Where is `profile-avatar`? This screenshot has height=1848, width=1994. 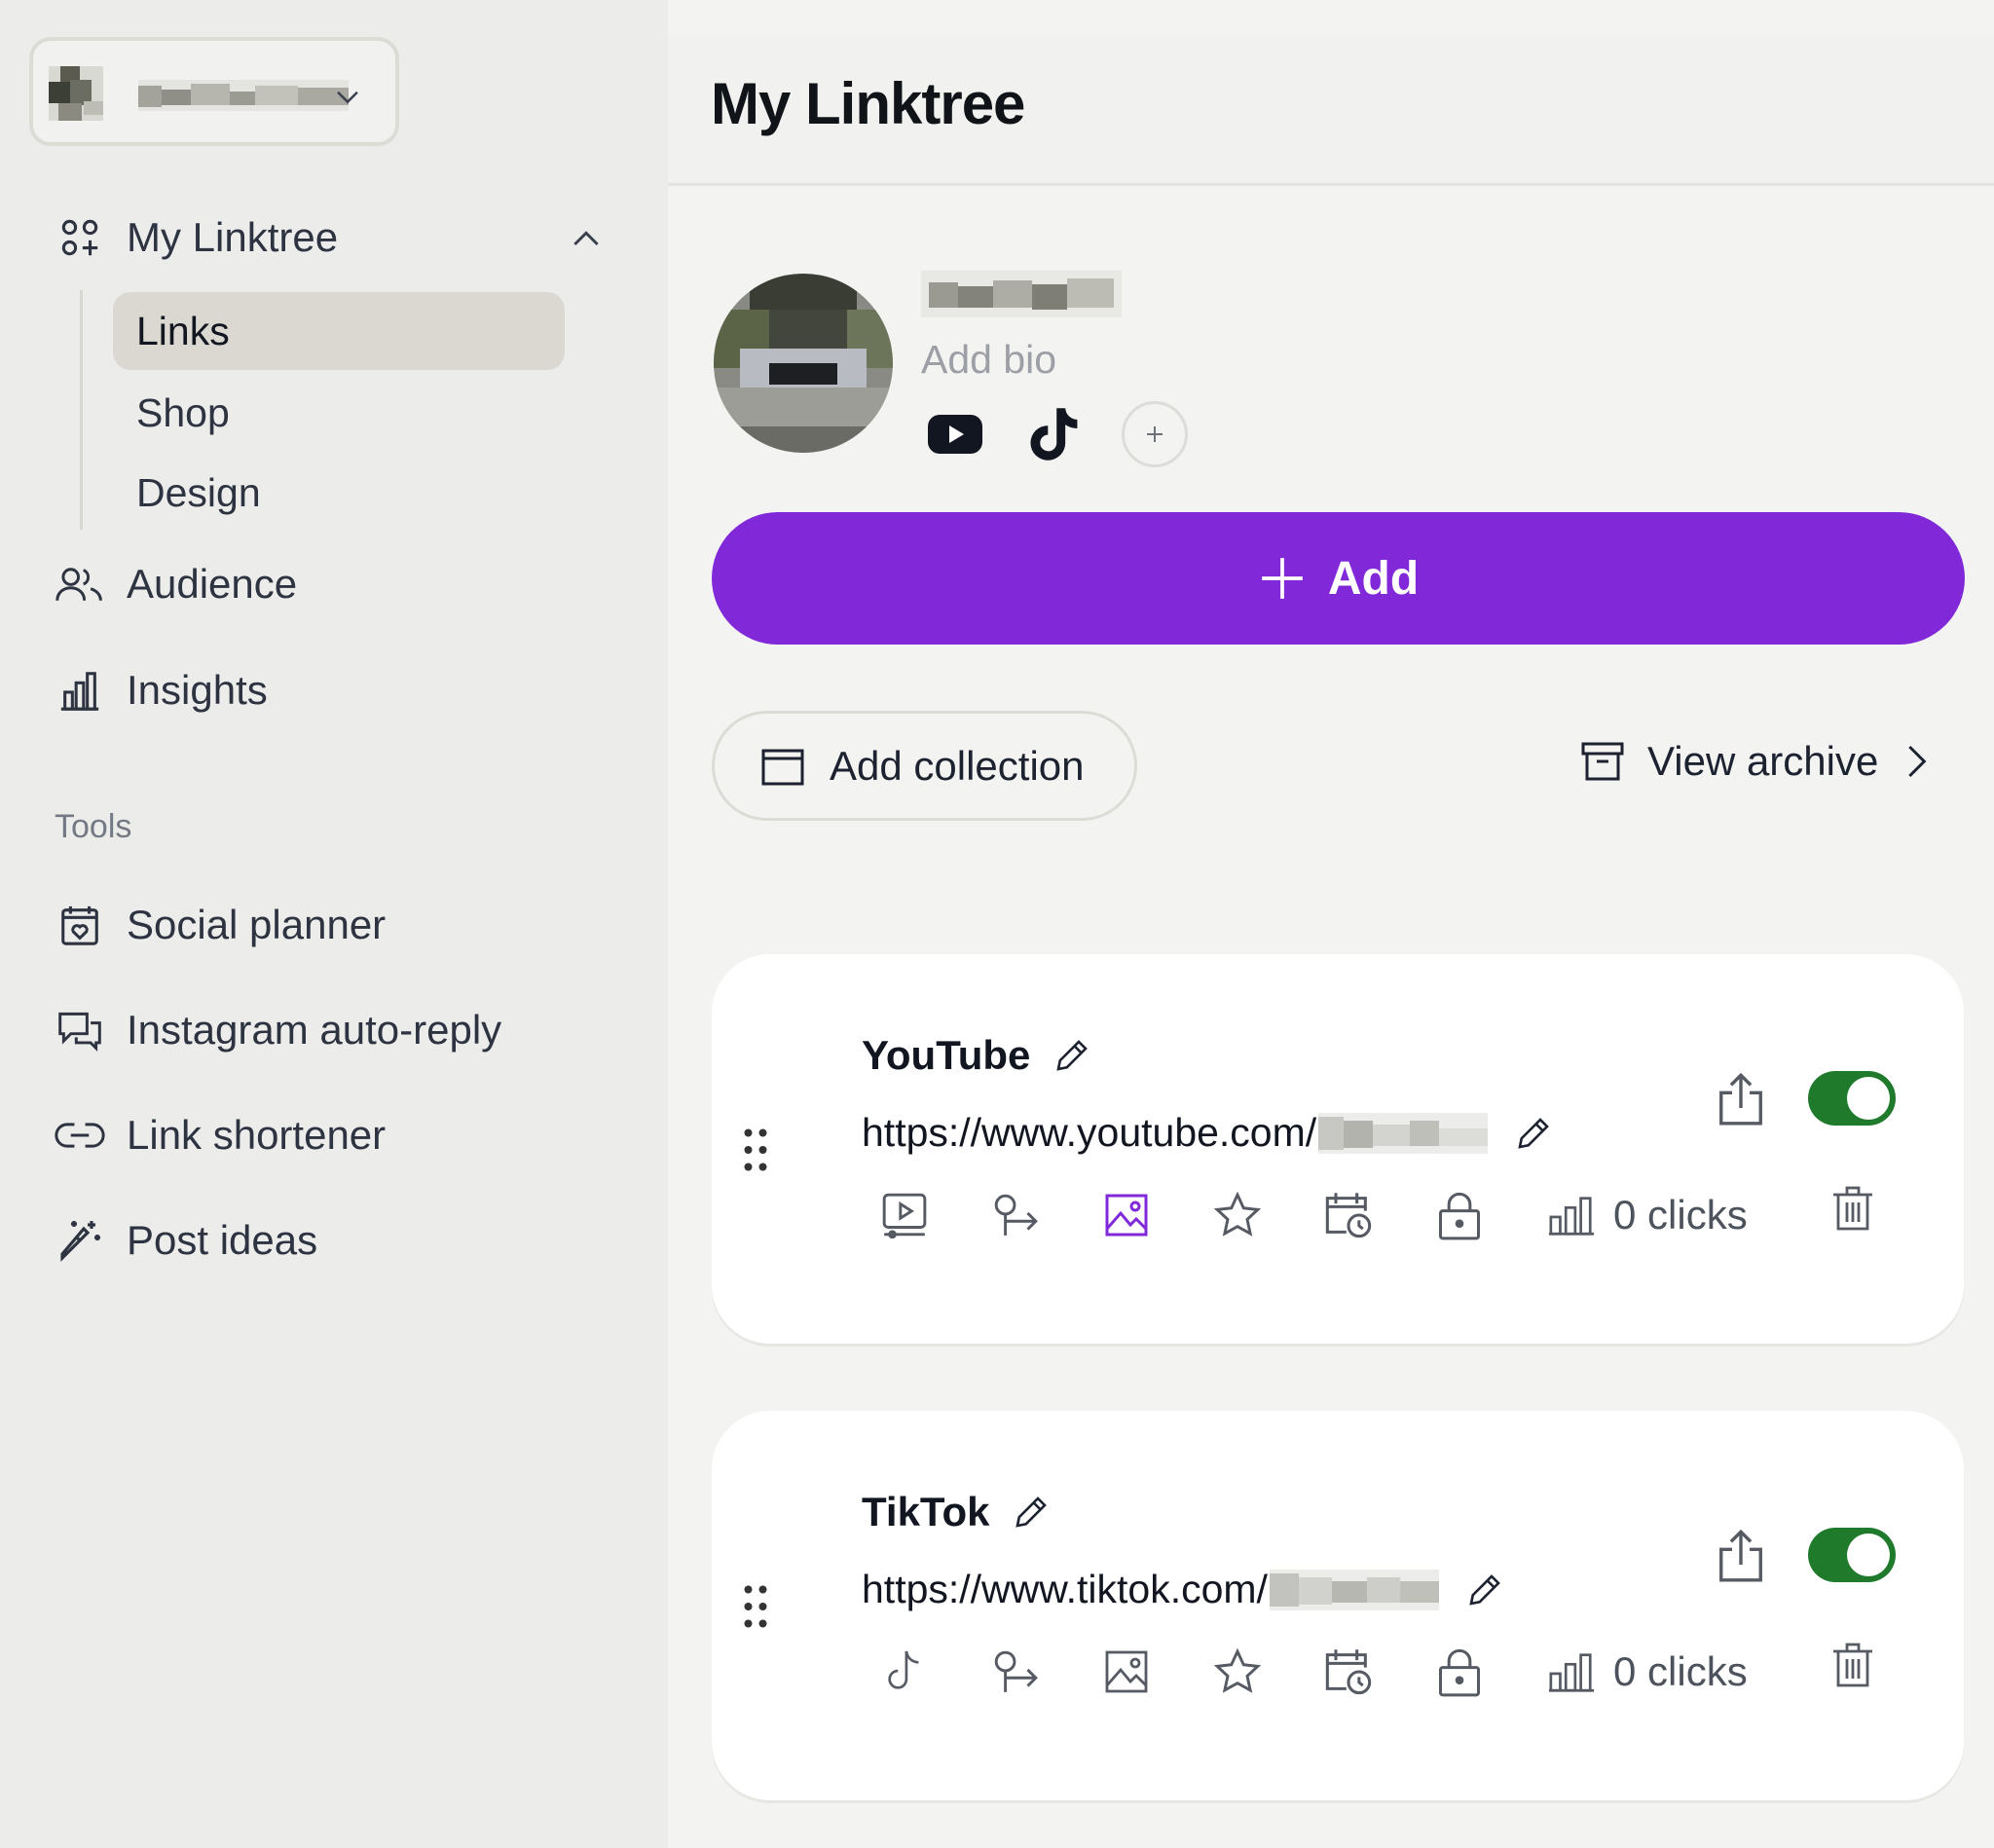 profile-avatar is located at coordinates (803, 363).